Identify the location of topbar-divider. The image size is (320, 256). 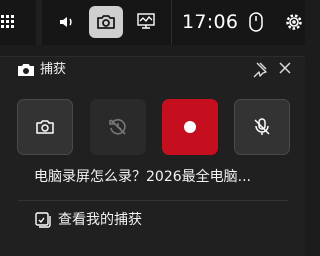
(171, 22).